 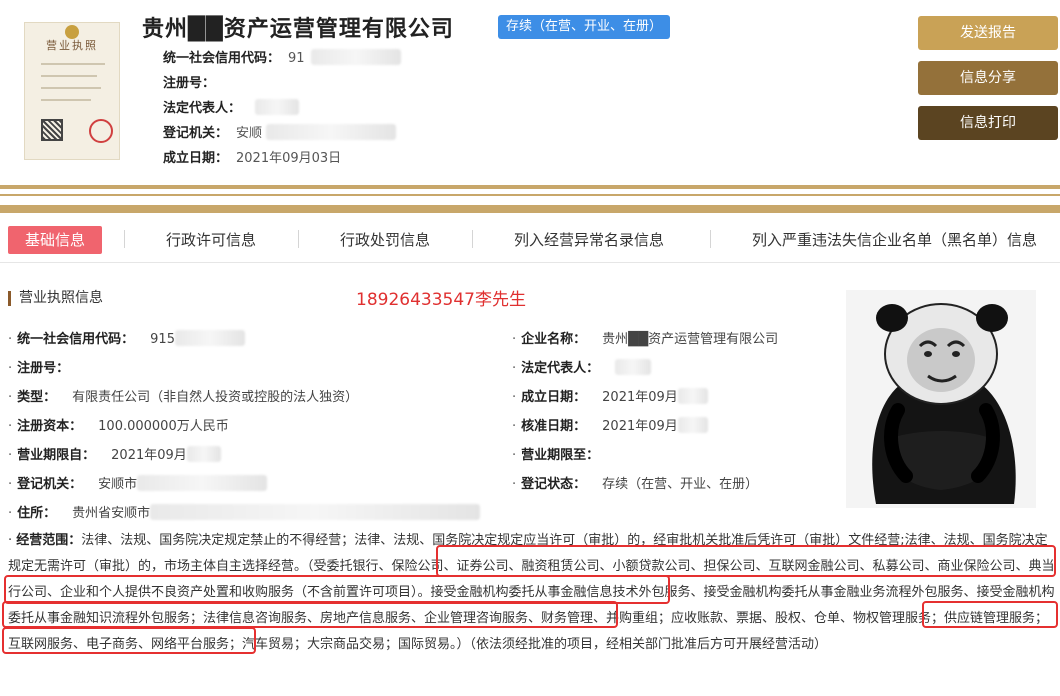 I want to click on tab-abnormal-list: 列入经营异常名录信息, so click(x=589, y=240).